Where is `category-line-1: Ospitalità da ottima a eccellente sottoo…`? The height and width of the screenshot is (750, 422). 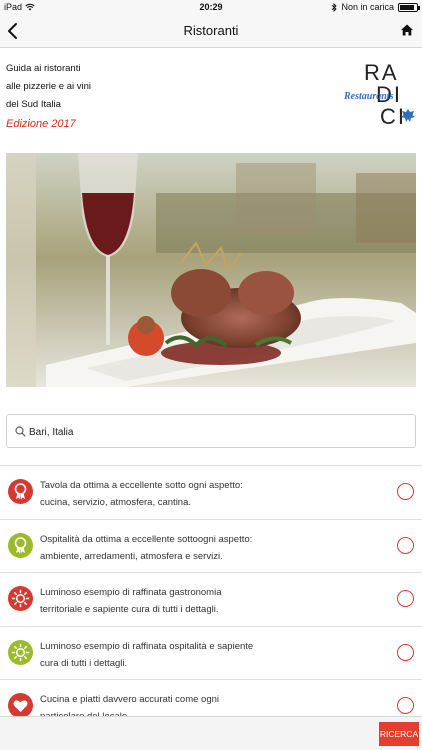 category-line-1: Ospitalità da ottima a eccellente sottoo… is located at coordinates (146, 539).